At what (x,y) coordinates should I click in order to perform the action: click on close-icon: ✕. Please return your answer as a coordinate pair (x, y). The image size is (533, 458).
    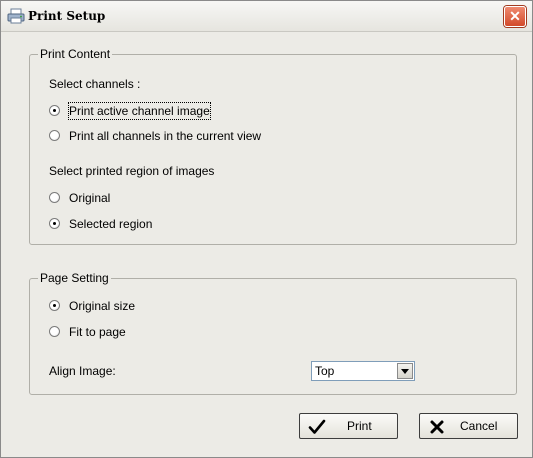
    Looking at the image, I should click on (515, 16).